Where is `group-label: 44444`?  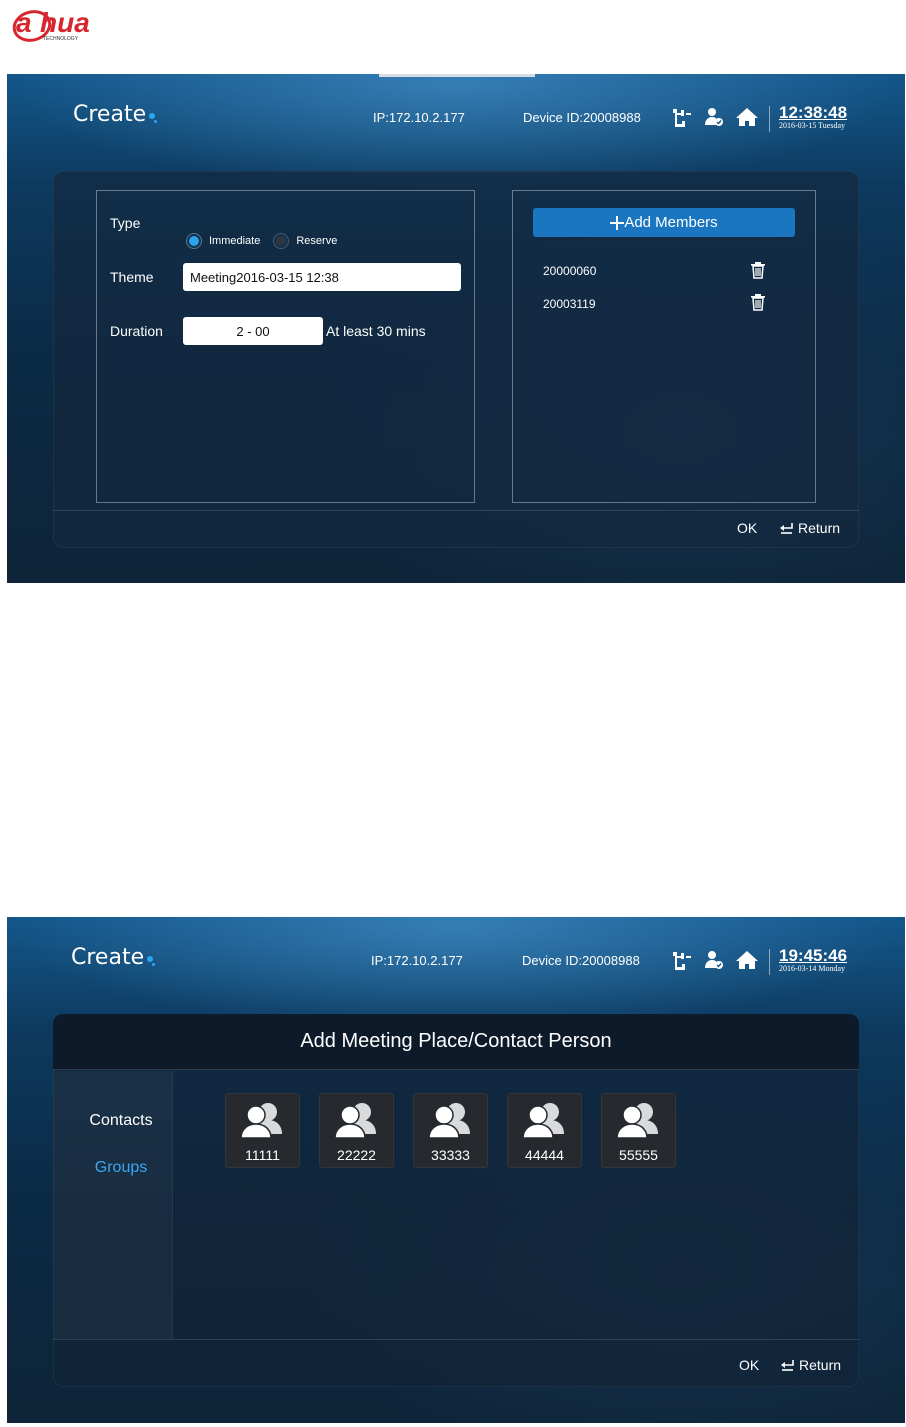 group-label: 44444 is located at coordinates (544, 1155).